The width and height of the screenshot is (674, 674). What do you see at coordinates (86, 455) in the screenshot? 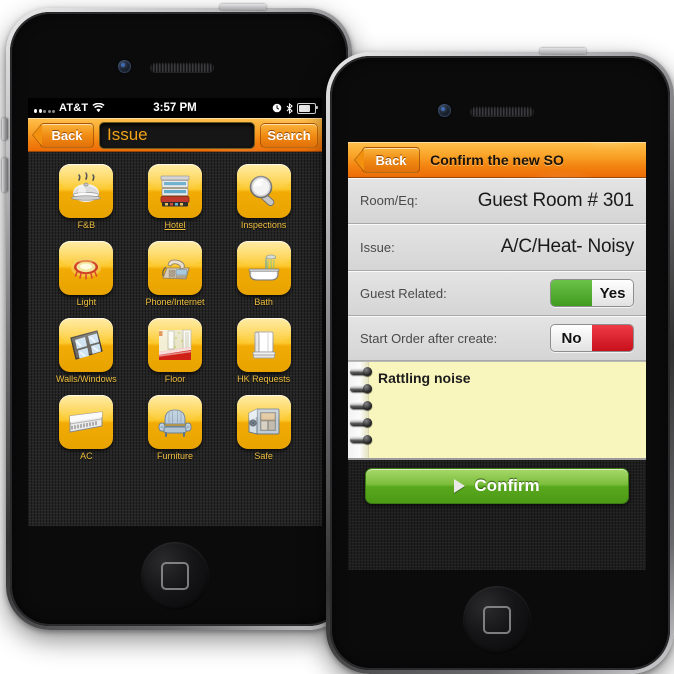
I see `grid-item-label: AC` at bounding box center [86, 455].